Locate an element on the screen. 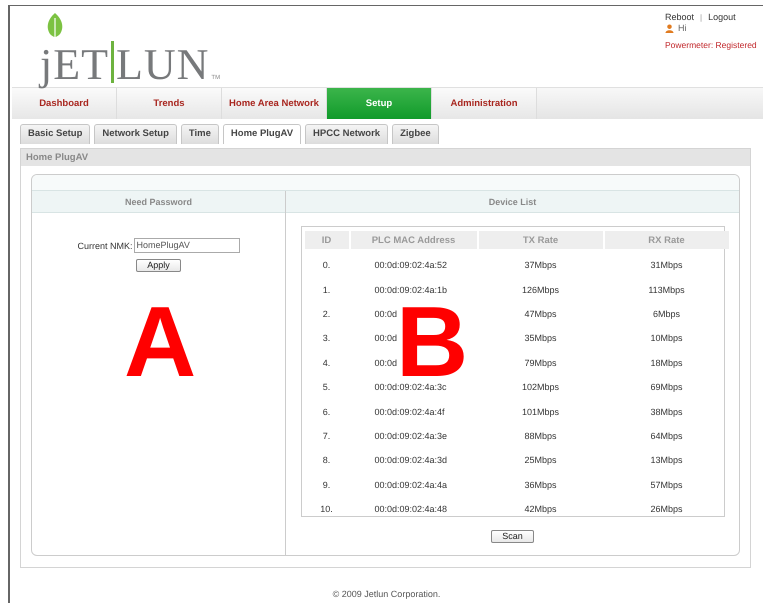 The height and width of the screenshot is (603, 763). table-cell-text: 10Mbps is located at coordinates (666, 338).